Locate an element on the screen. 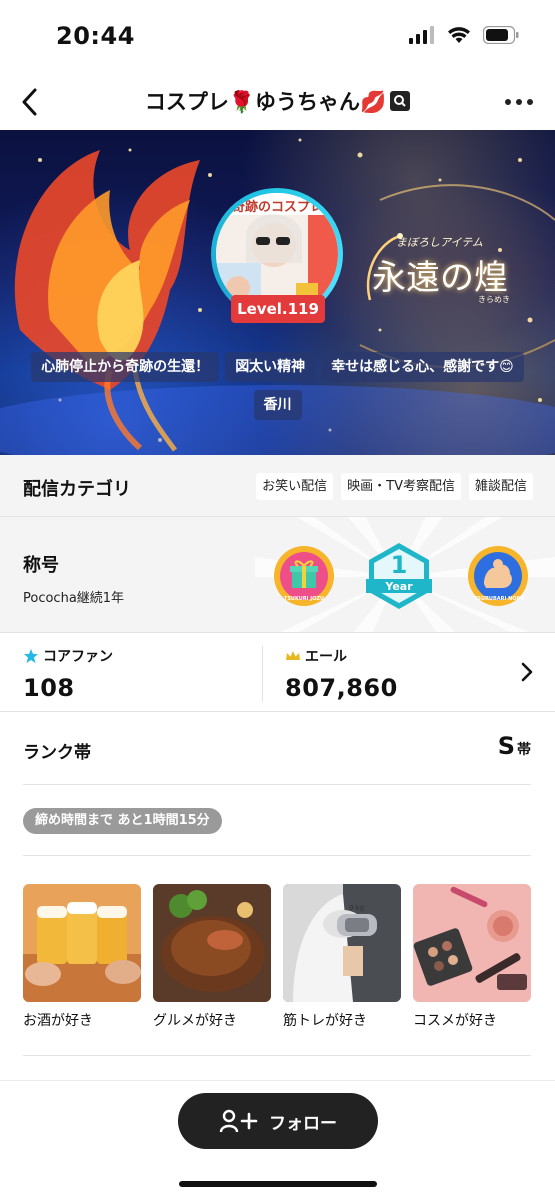  year-badge-number: 1 is located at coordinates (399, 565).